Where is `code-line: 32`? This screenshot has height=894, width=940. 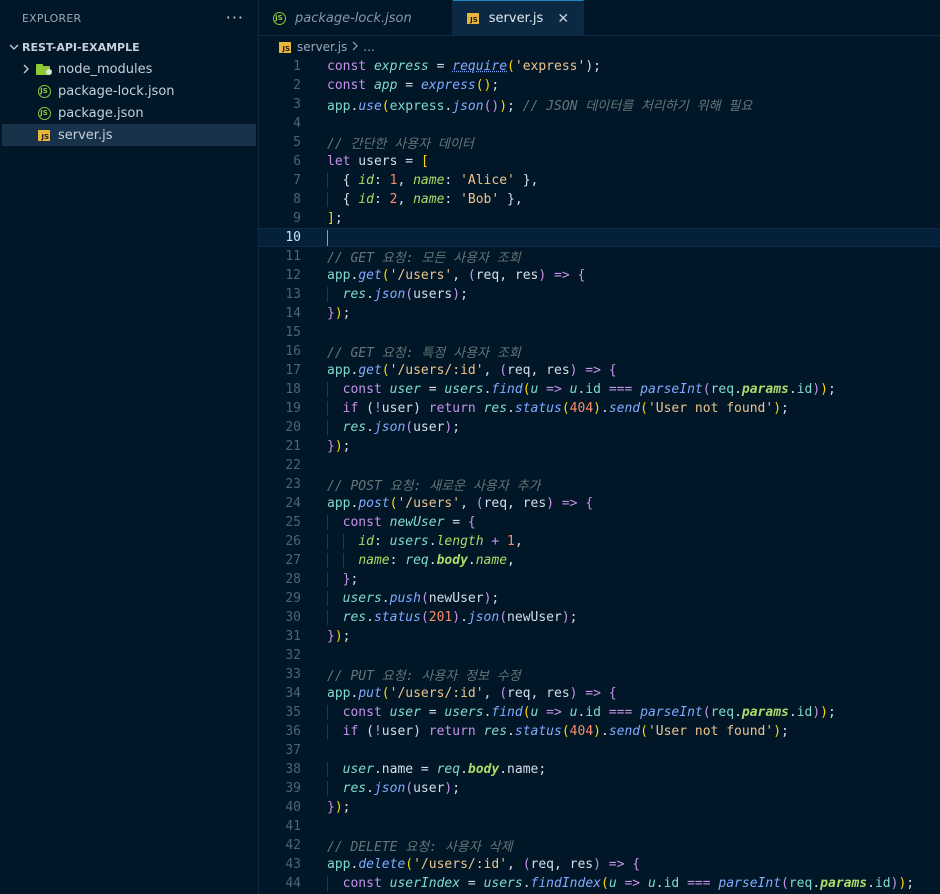 code-line: 32 is located at coordinates (599, 655).